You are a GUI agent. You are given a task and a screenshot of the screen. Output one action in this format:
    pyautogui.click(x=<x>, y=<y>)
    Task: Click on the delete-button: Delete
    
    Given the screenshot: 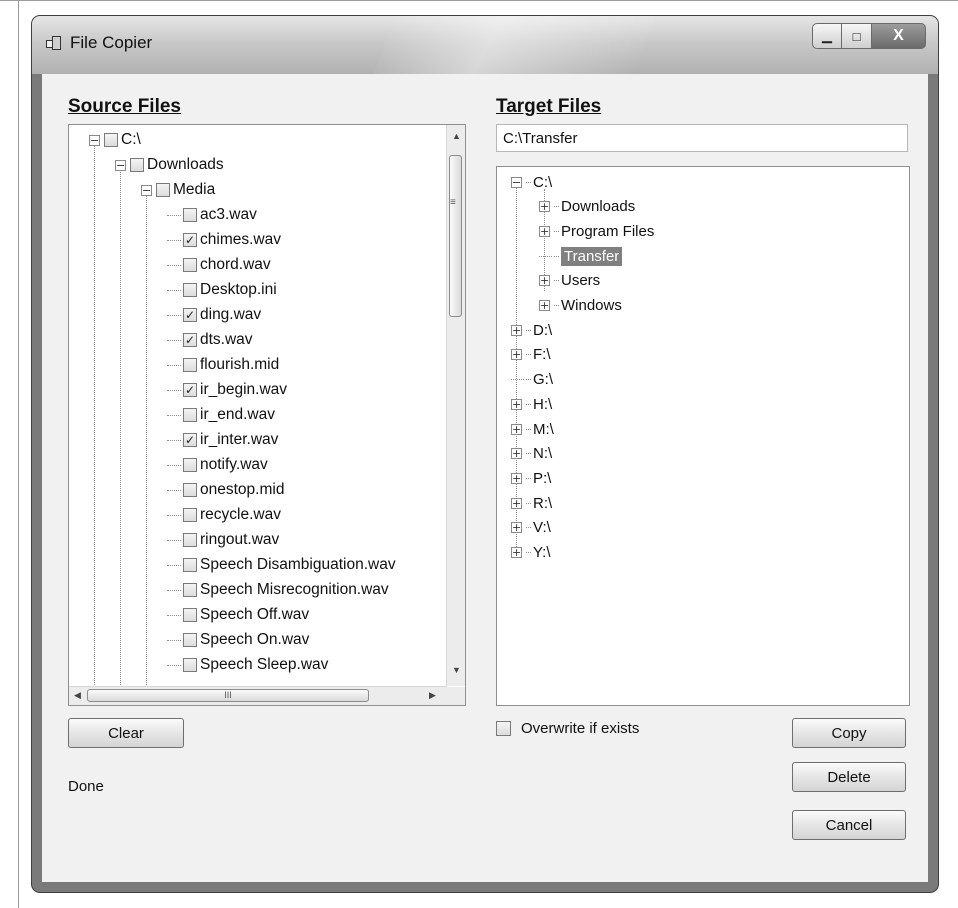 What is the action you would take?
    pyautogui.click(x=849, y=777)
    